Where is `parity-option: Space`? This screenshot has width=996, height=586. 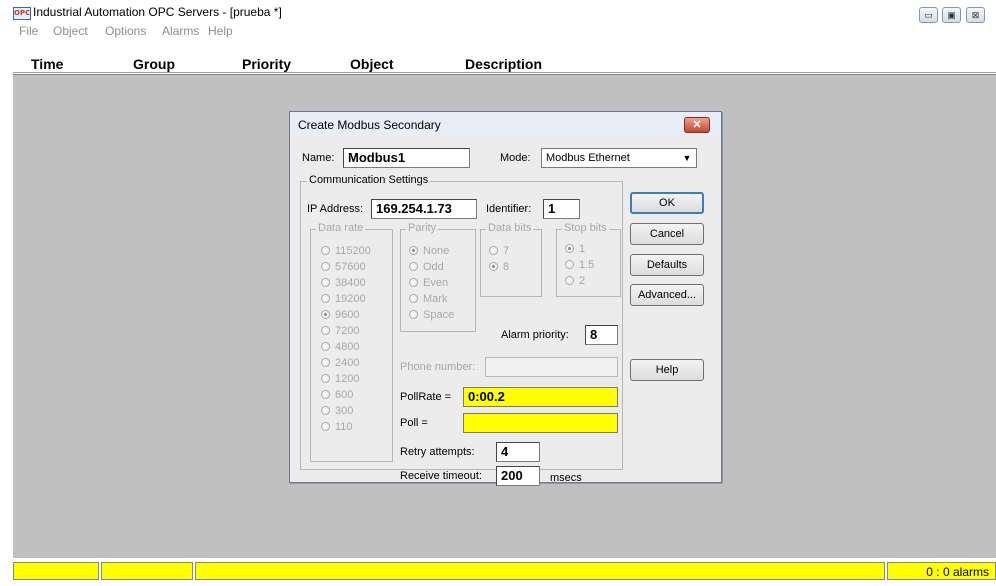
parity-option: Space is located at coordinates (431, 316).